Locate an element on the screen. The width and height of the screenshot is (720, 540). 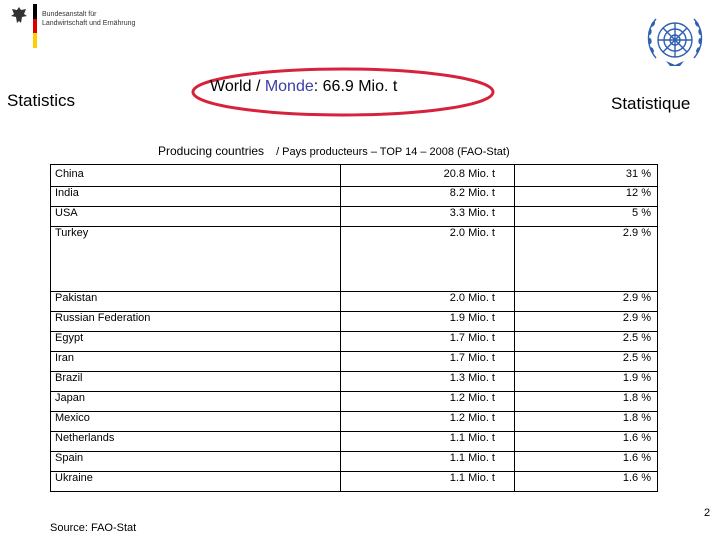
share-cell: 31 % is located at coordinates (586, 175).